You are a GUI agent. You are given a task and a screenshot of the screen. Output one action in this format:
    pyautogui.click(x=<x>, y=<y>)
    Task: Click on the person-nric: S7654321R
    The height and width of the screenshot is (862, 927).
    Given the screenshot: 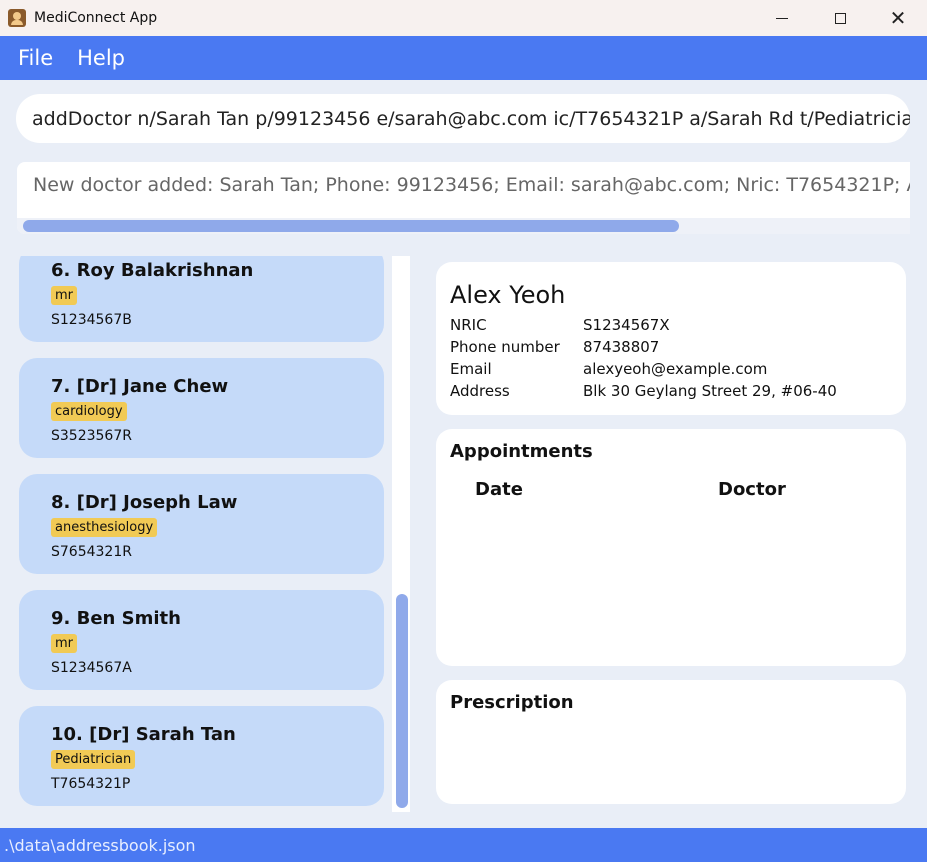 What is the action you would take?
    pyautogui.click(x=91, y=552)
    